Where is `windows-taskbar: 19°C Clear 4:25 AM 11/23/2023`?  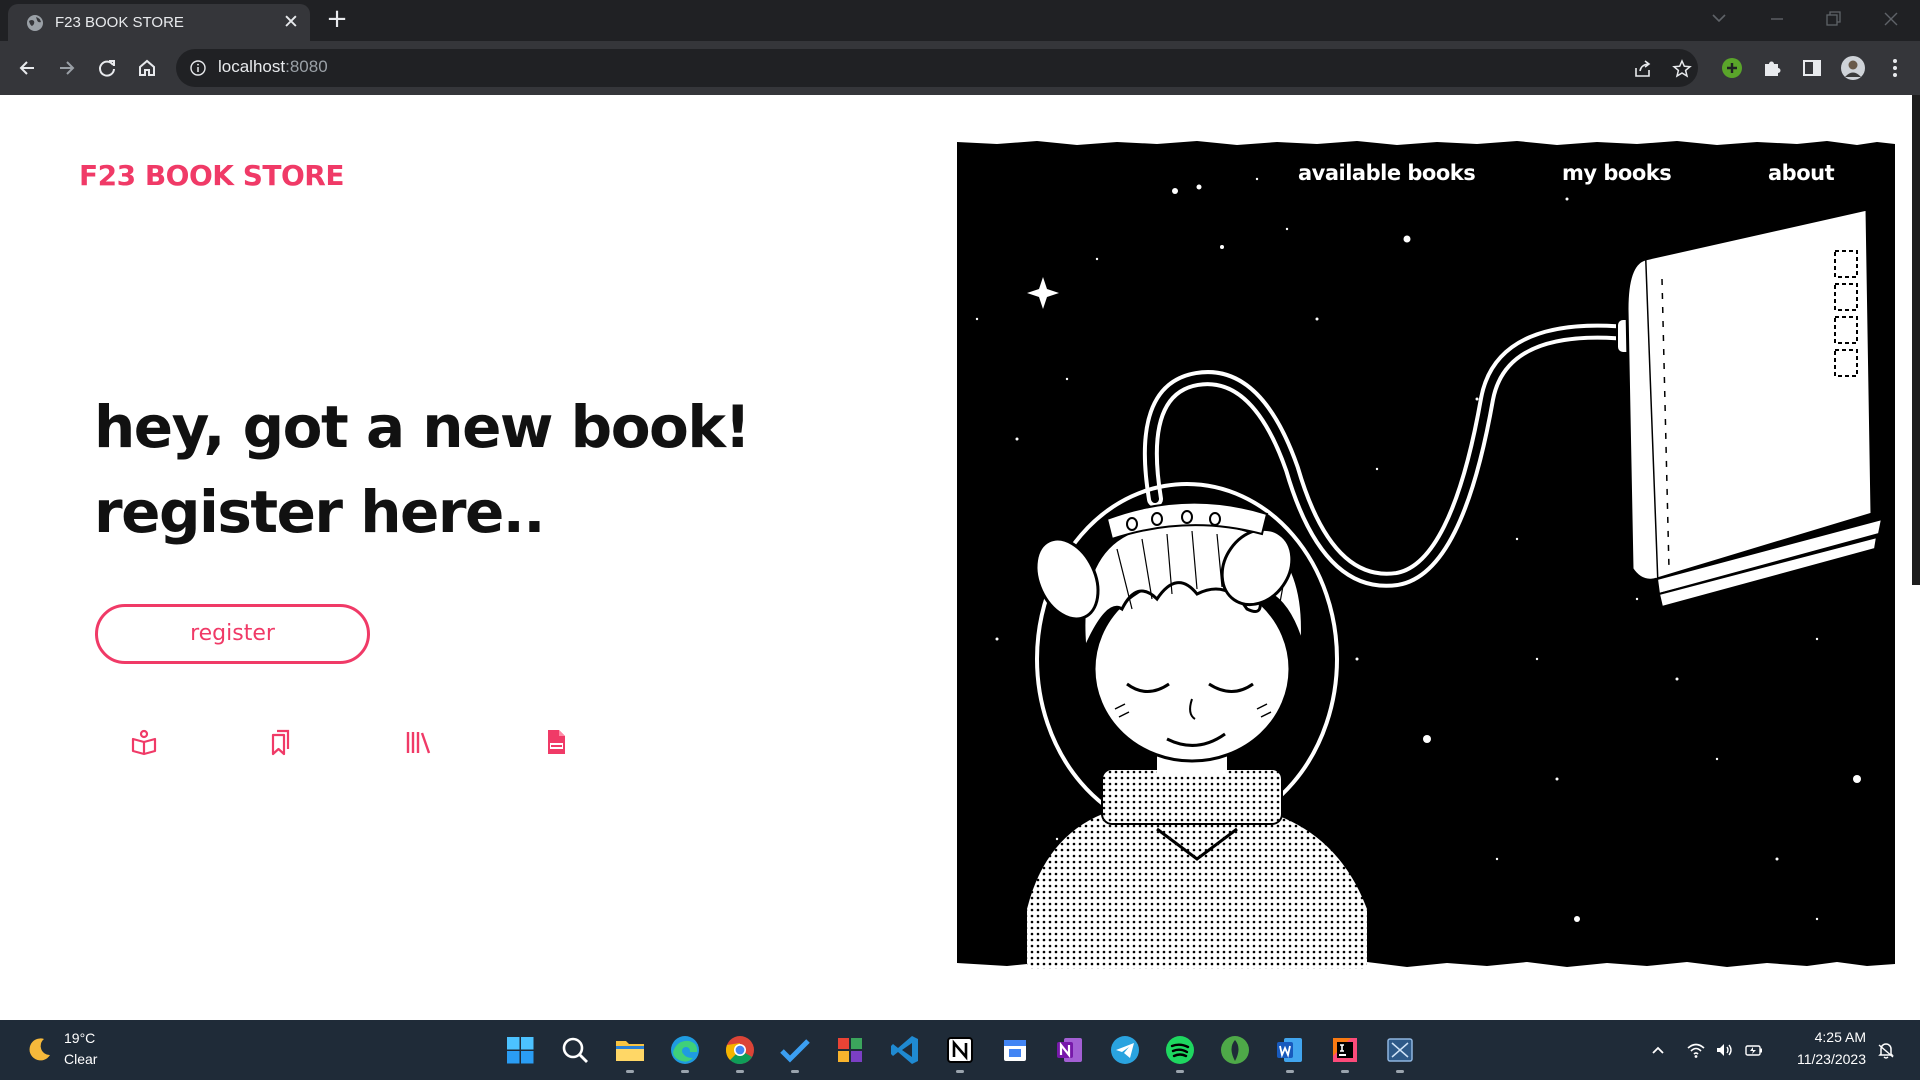 windows-taskbar: 19°C Clear 4:25 AM 11/23/2023 is located at coordinates (960, 1050).